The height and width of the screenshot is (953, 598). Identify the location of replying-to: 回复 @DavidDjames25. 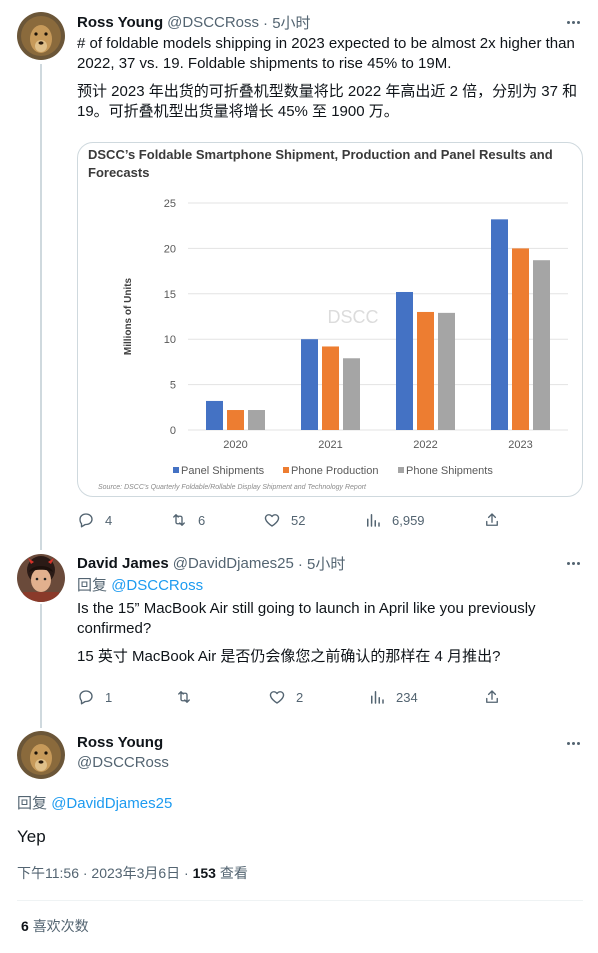
(94, 804).